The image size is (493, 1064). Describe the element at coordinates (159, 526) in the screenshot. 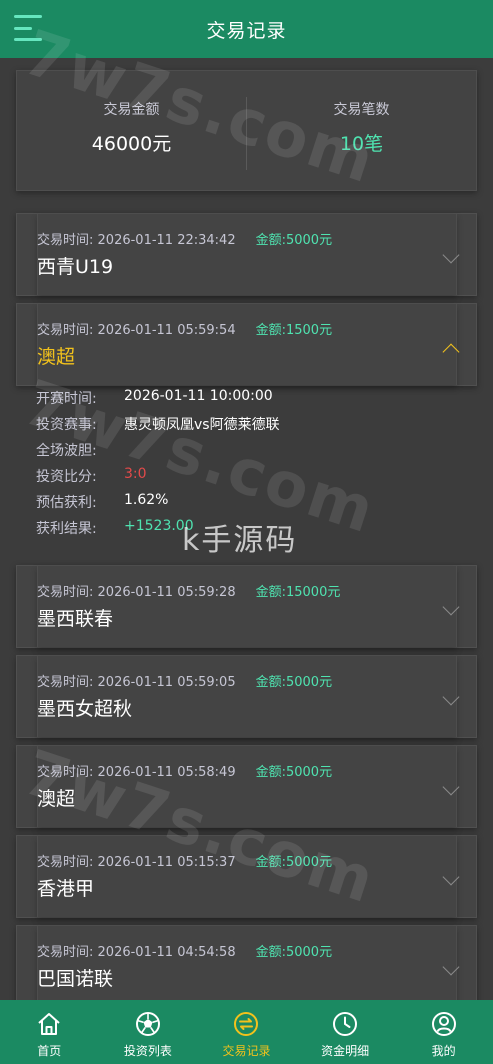

I see `detail-result-value: +1523.00` at that location.